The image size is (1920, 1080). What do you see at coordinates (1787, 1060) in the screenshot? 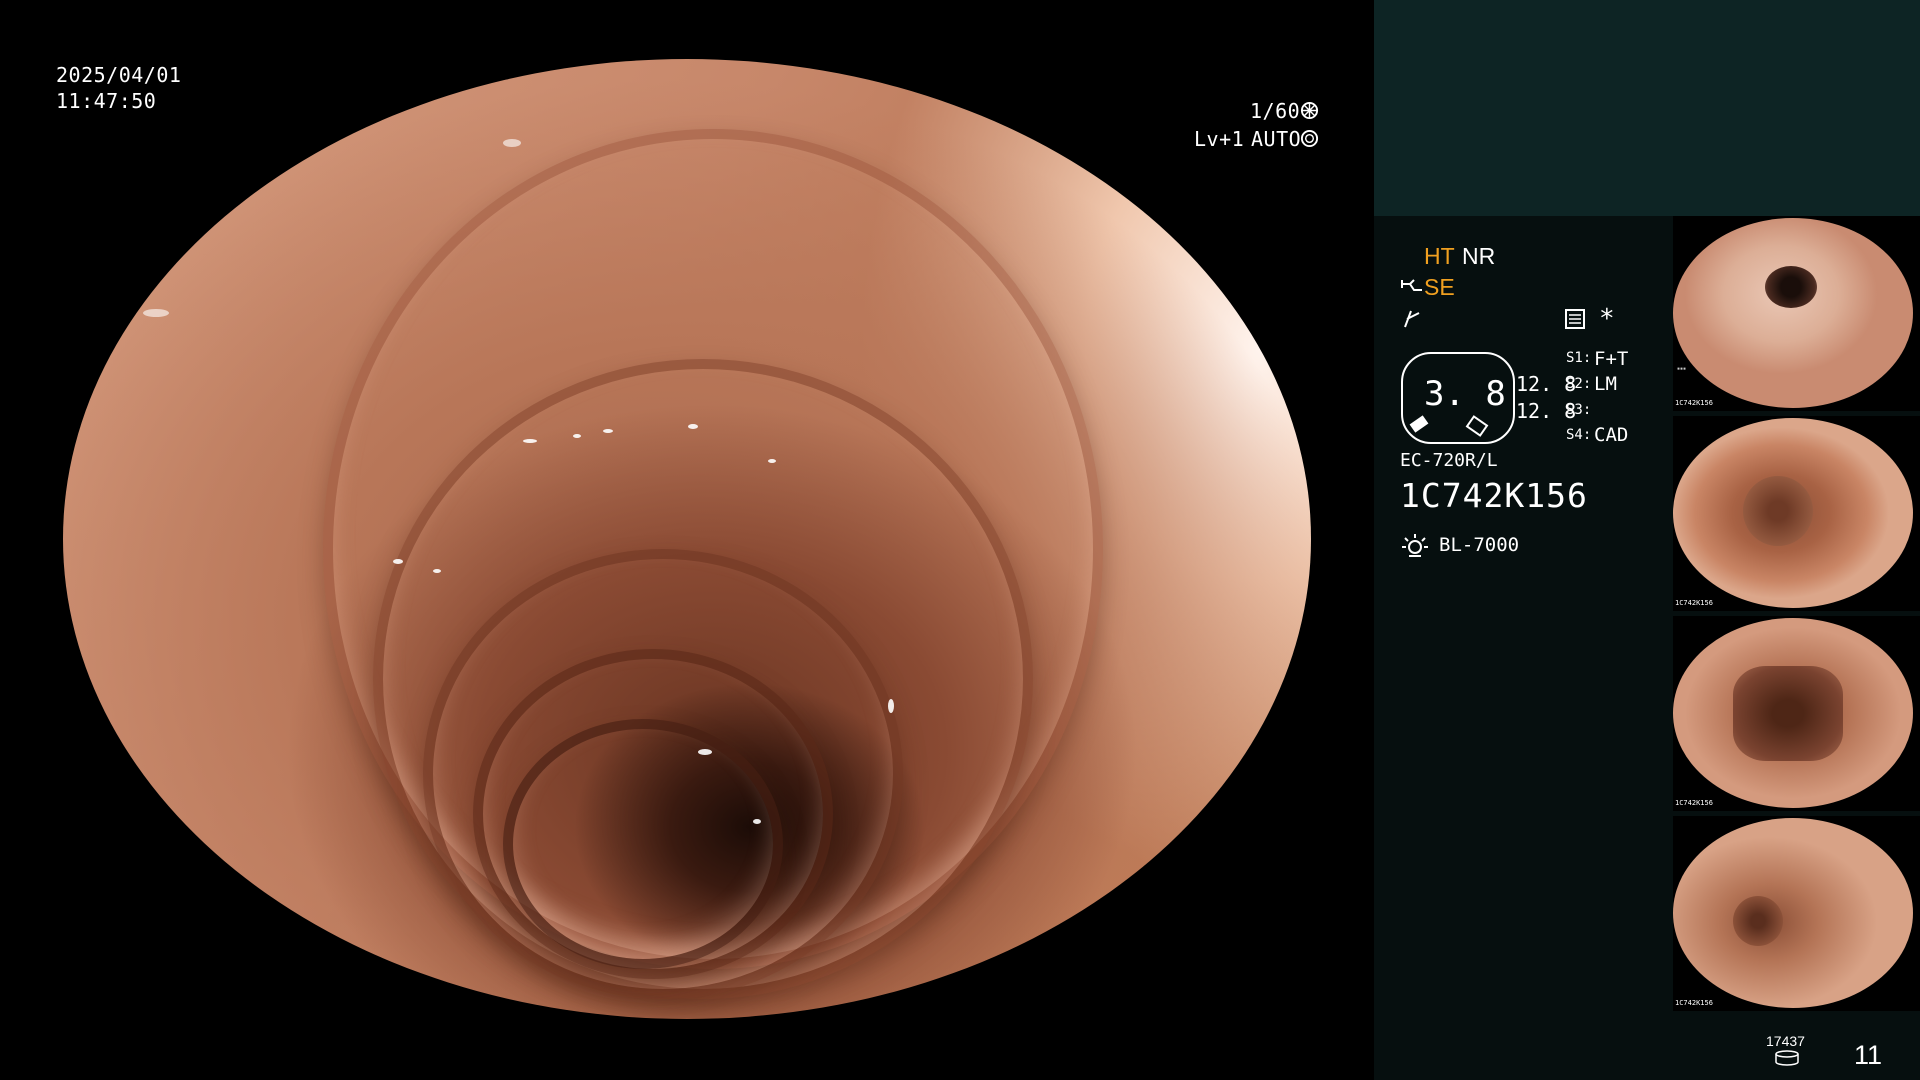
I see `storage-icon` at bounding box center [1787, 1060].